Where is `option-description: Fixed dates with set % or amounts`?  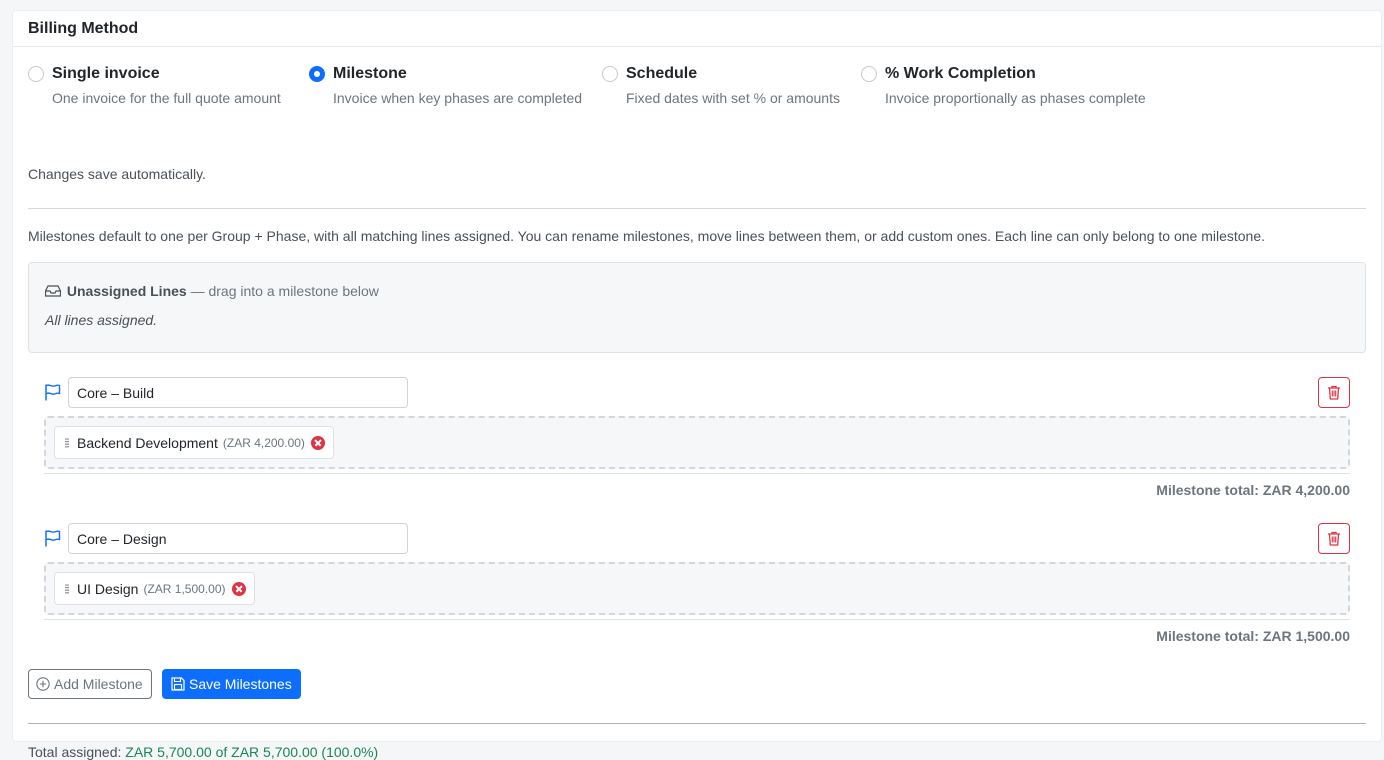 option-description: Fixed dates with set % or amounts is located at coordinates (733, 98).